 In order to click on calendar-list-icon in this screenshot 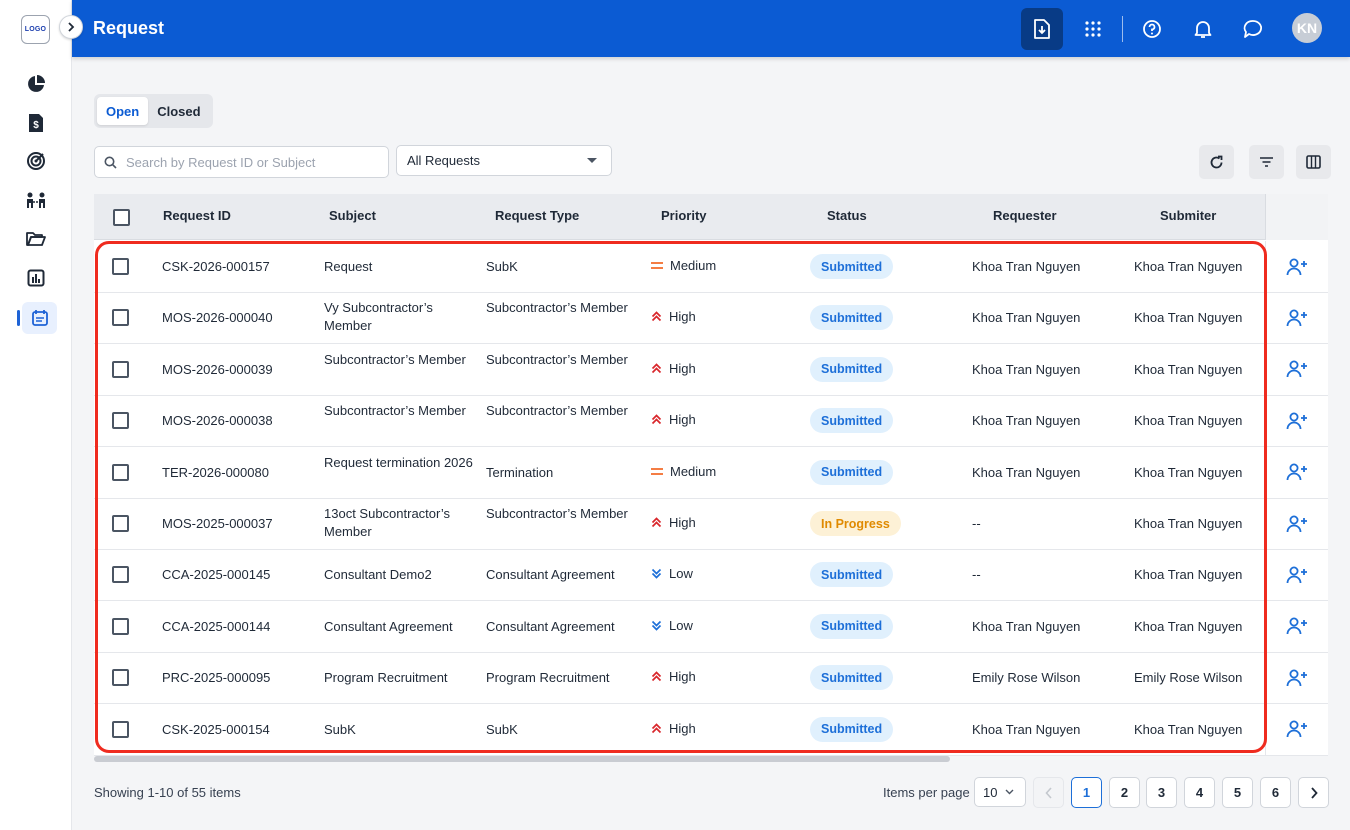, I will do `click(39, 318)`.